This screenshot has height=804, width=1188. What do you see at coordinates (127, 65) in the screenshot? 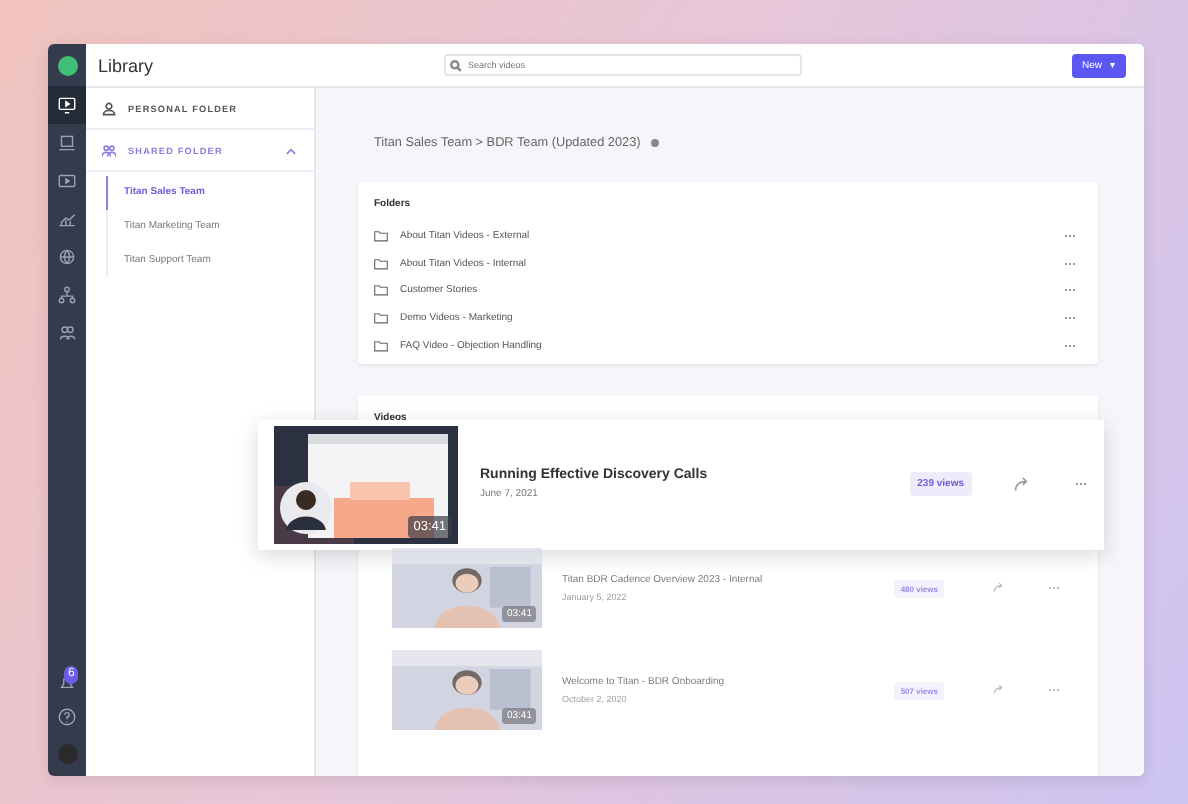
I see `window-title: Library` at bounding box center [127, 65].